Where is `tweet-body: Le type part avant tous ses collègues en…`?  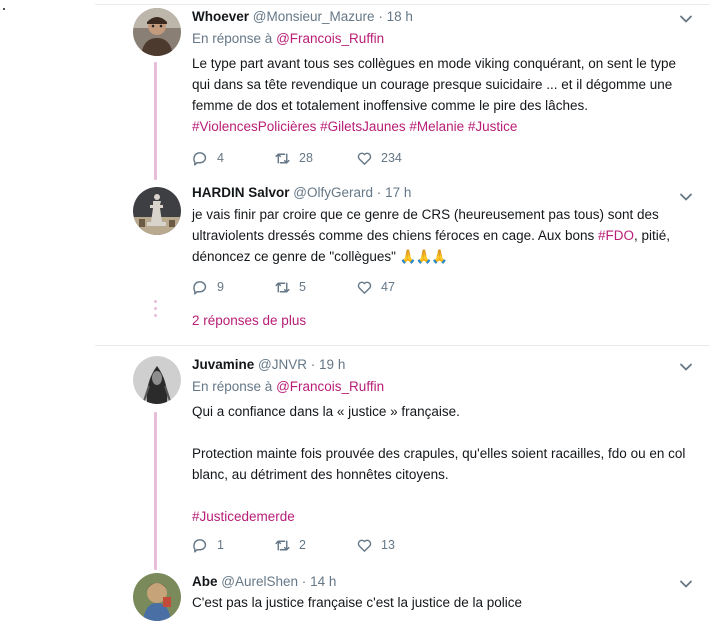
tweet-body: Le type part avant tous ses collègues en… is located at coordinates (434, 84).